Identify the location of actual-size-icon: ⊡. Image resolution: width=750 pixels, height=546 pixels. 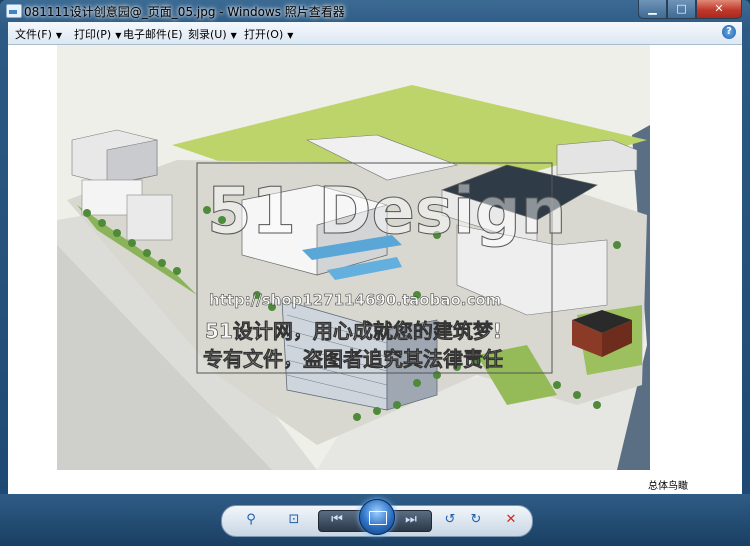
(294, 520).